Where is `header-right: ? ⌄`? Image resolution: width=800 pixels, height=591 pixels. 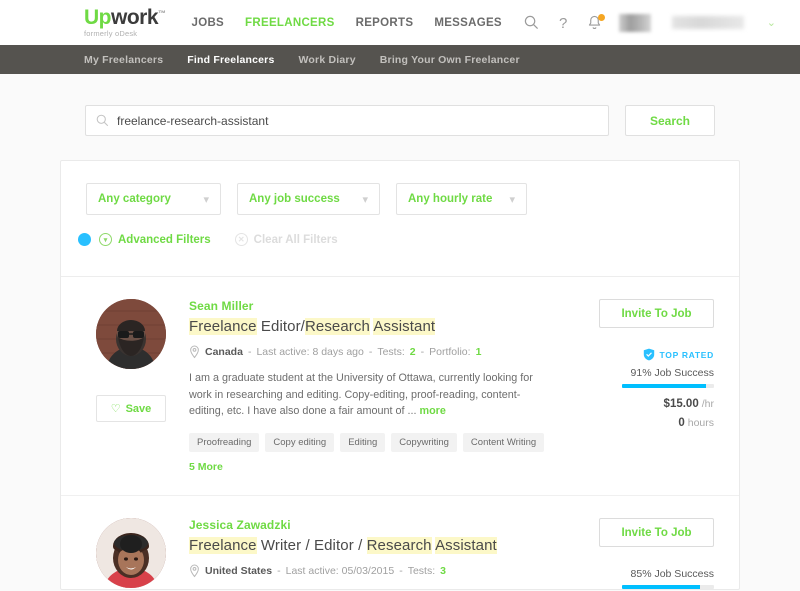 header-right: ? ⌄ is located at coordinates (650, 22).